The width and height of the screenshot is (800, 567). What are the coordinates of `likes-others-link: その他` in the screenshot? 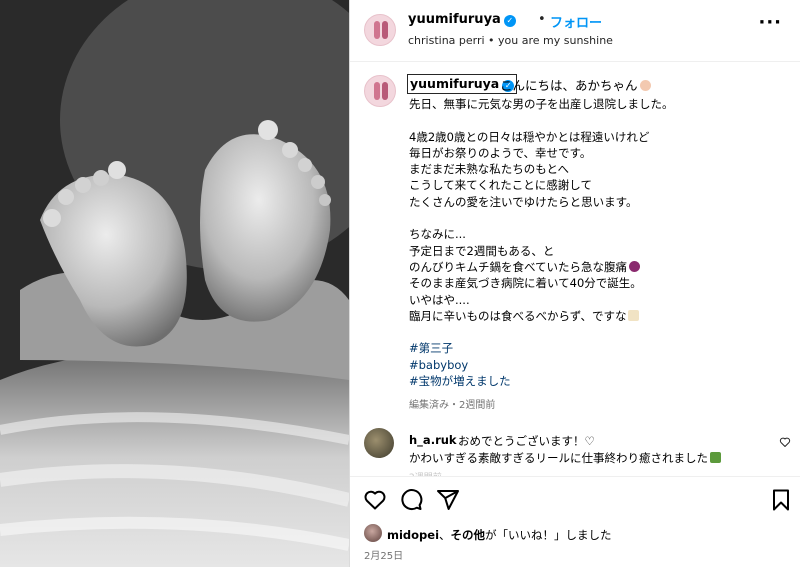 It's located at (468, 535).